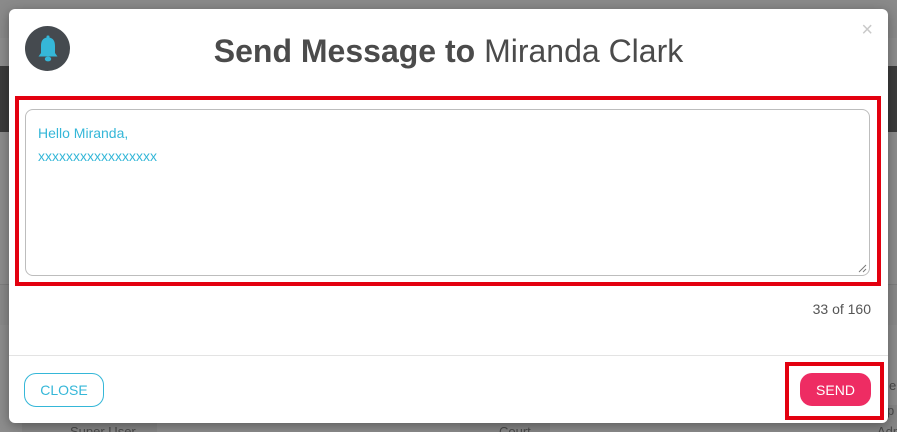 This screenshot has height=432, width=897. What do you see at coordinates (64, 390) in the screenshot?
I see `close-button: CLOSE` at bounding box center [64, 390].